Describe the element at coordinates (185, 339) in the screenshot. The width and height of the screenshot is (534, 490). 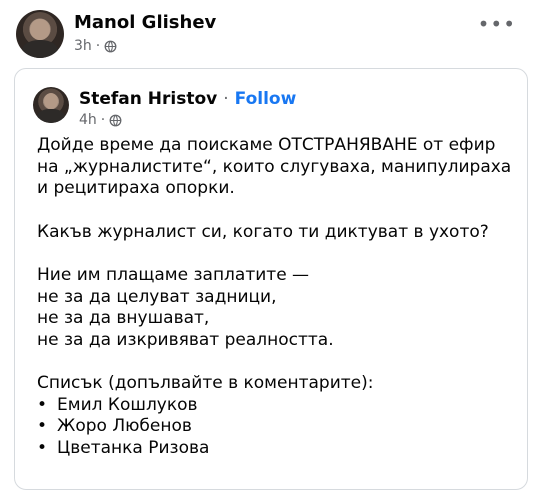
I see `post-line: не за да изкривяват реалността.` at that location.